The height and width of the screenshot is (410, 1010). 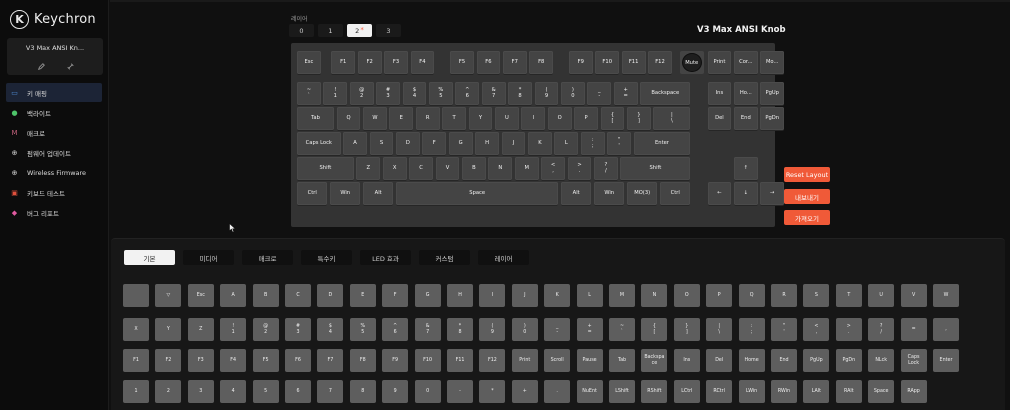 What do you see at coordinates (388, 30) in the screenshot?
I see `layer-tab-3: 3` at bounding box center [388, 30].